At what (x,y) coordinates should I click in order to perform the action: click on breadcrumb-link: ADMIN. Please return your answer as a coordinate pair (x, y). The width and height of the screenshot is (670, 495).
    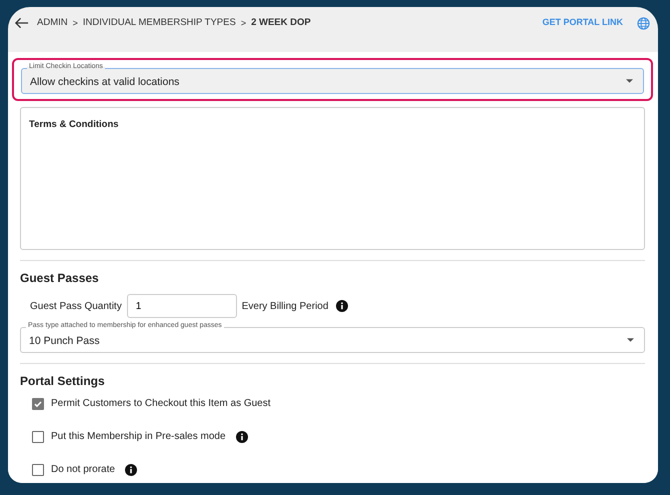
    Looking at the image, I should click on (52, 22).